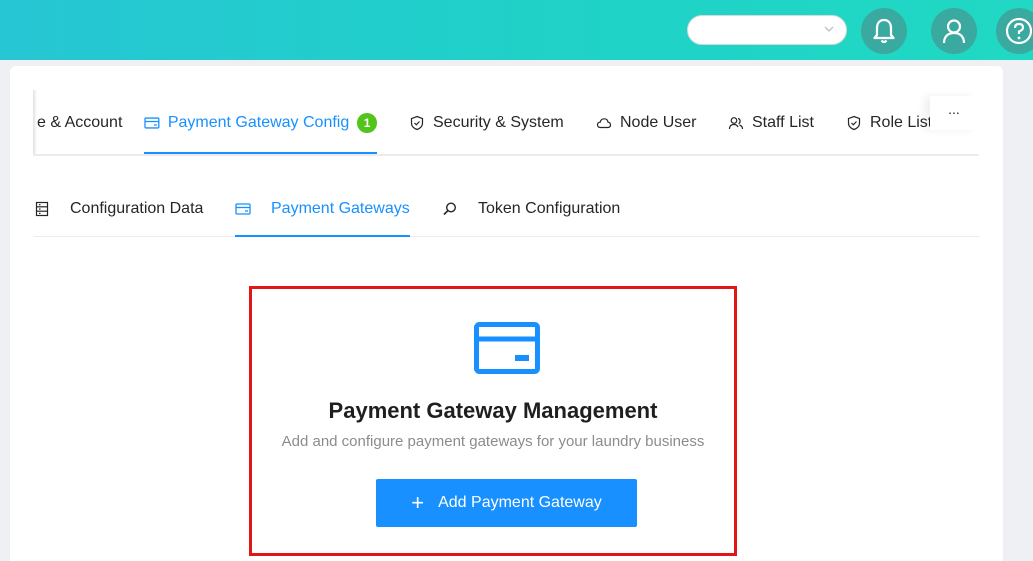 The width and height of the screenshot is (1033, 561). Describe the element at coordinates (736, 123) in the screenshot. I see `team-icon` at that location.